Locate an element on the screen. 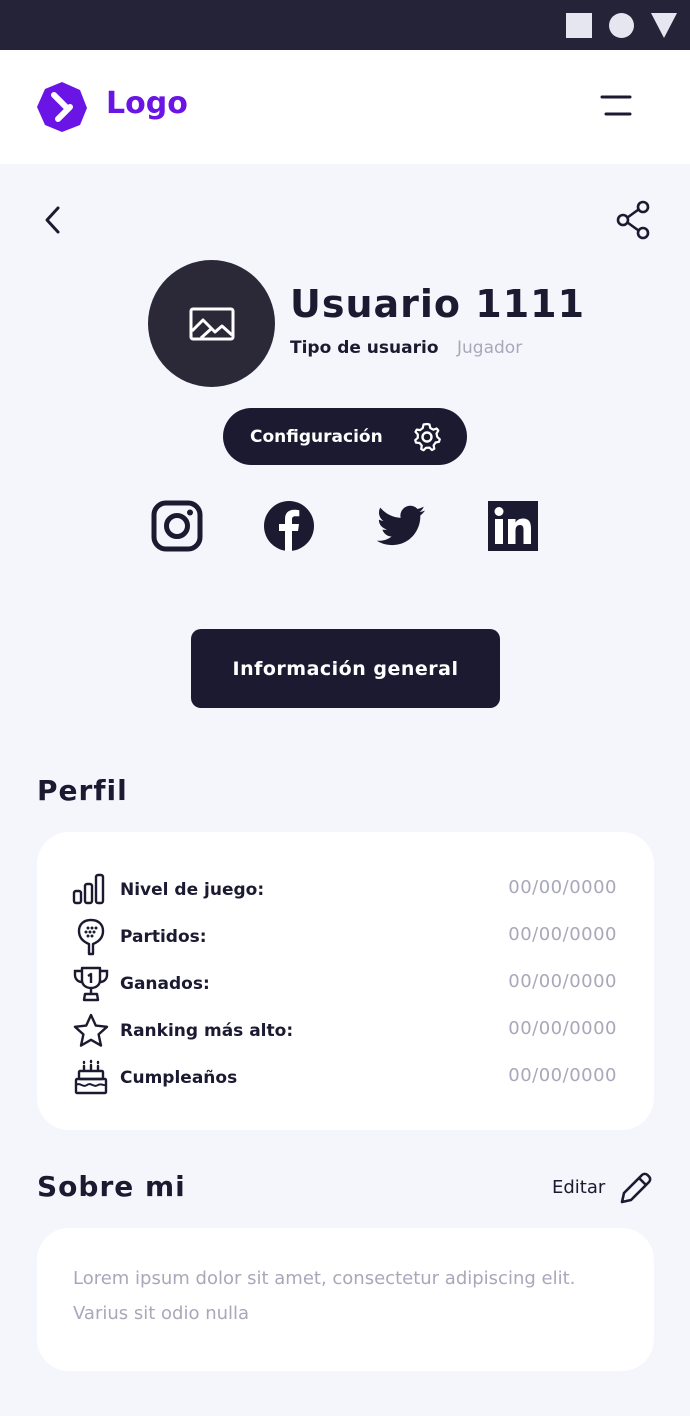 This screenshot has width=690, height=1416. facebook-icon is located at coordinates (289, 526).